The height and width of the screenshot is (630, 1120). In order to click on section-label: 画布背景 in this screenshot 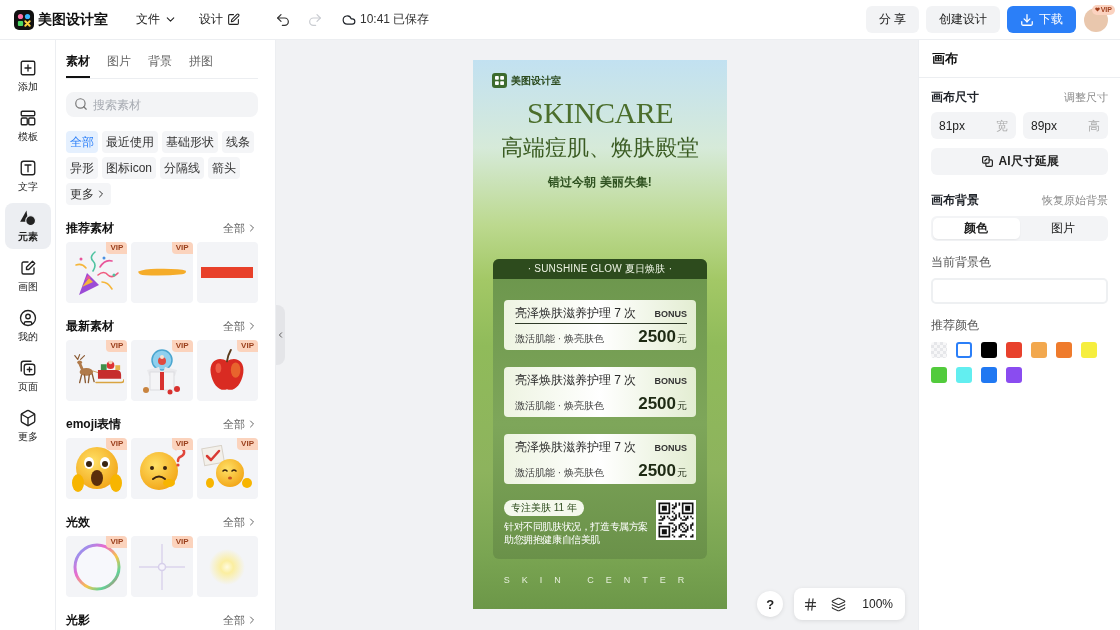, I will do `click(955, 200)`.